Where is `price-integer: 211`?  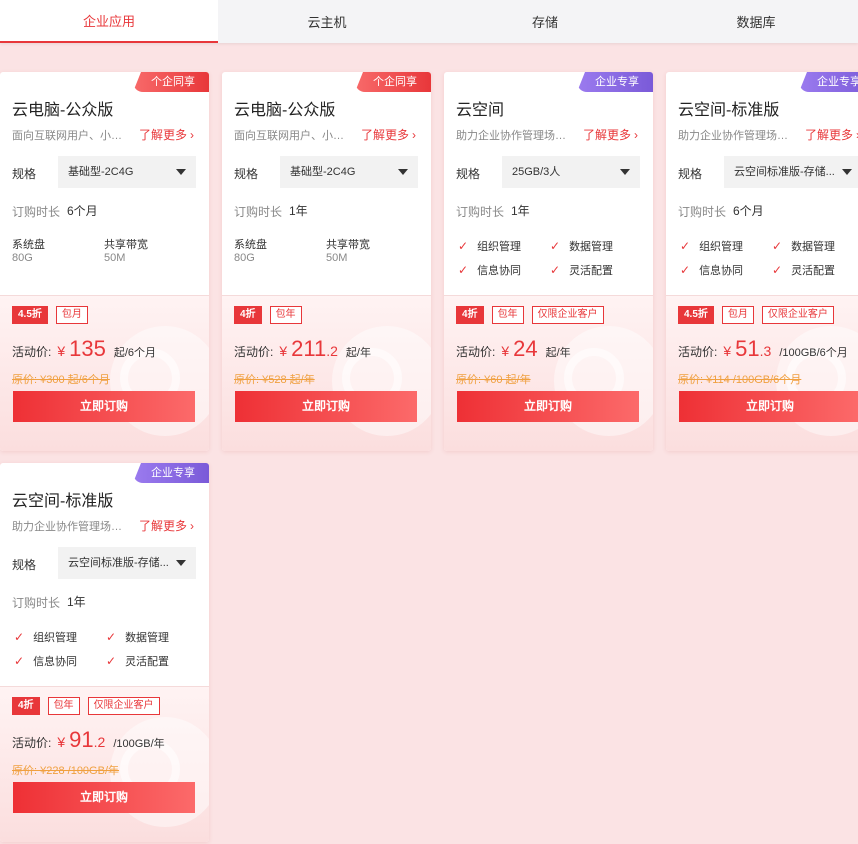
price-integer: 211 is located at coordinates (309, 348).